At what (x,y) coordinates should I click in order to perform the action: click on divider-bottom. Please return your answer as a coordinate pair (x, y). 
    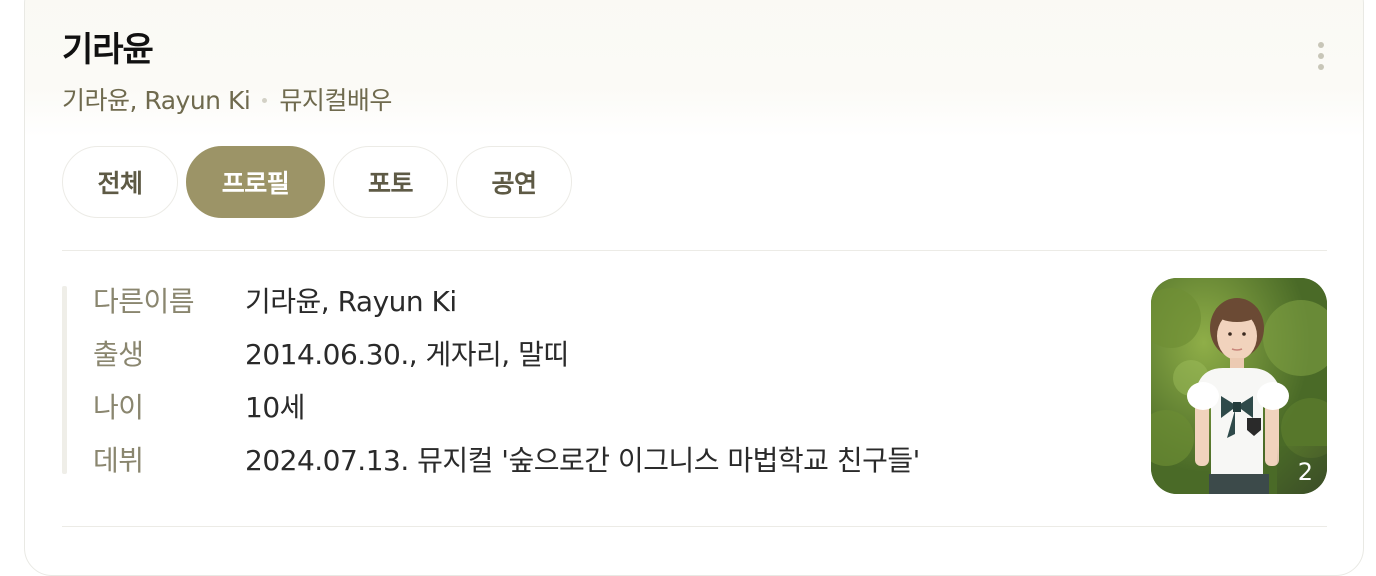
    Looking at the image, I should click on (694, 526).